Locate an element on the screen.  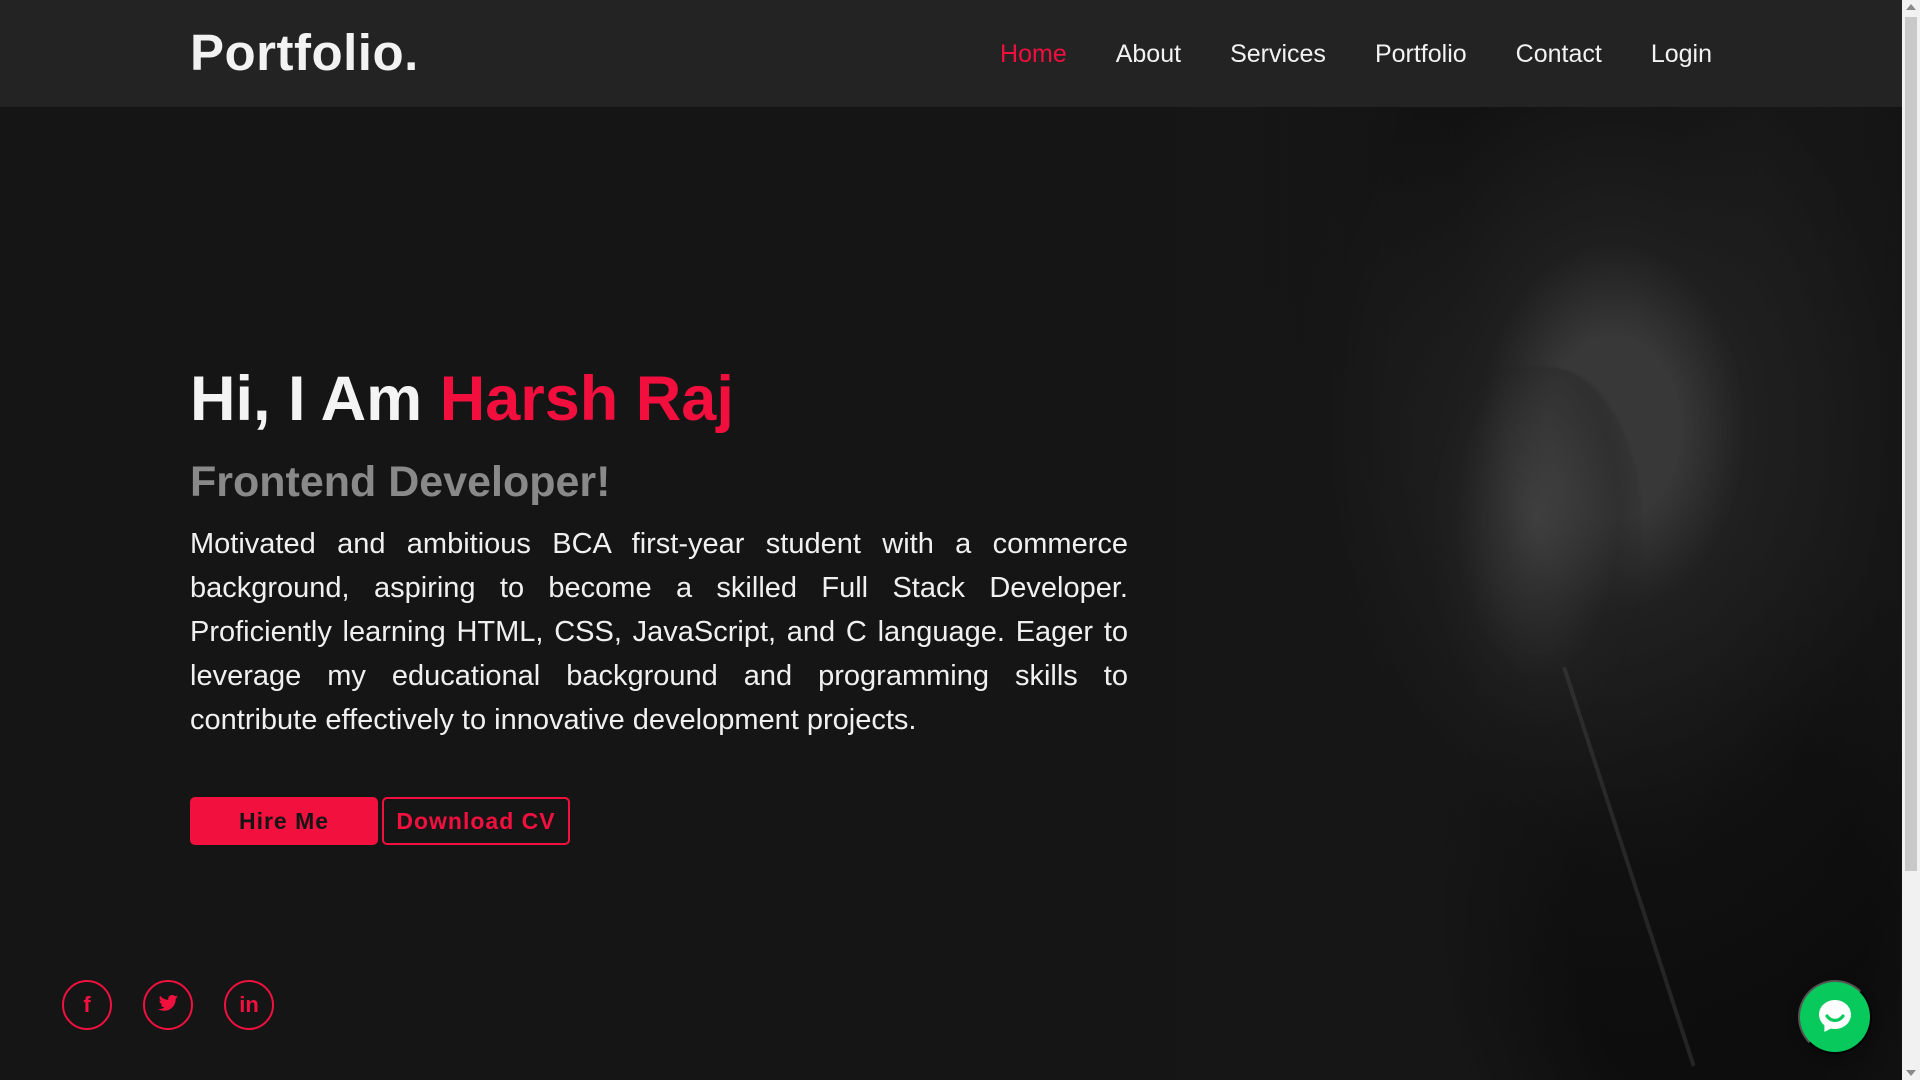
twitter-icon is located at coordinates (168, 1005).